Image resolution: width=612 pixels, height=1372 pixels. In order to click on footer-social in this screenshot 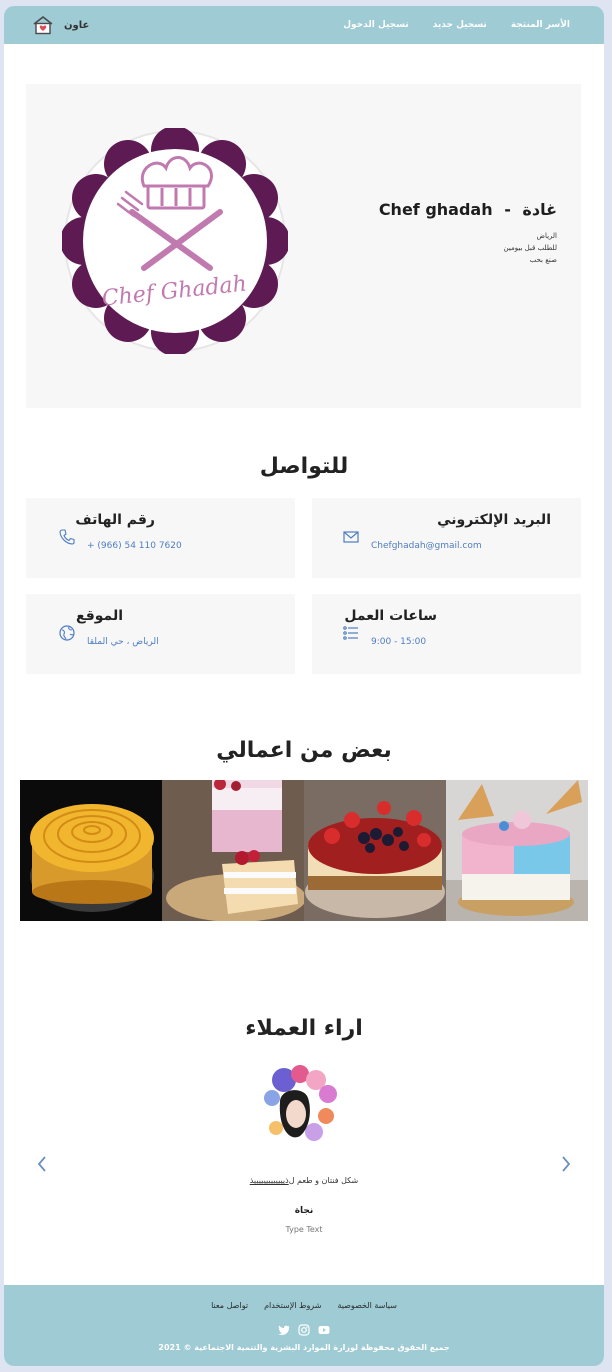, I will do `click(304, 1328)`.